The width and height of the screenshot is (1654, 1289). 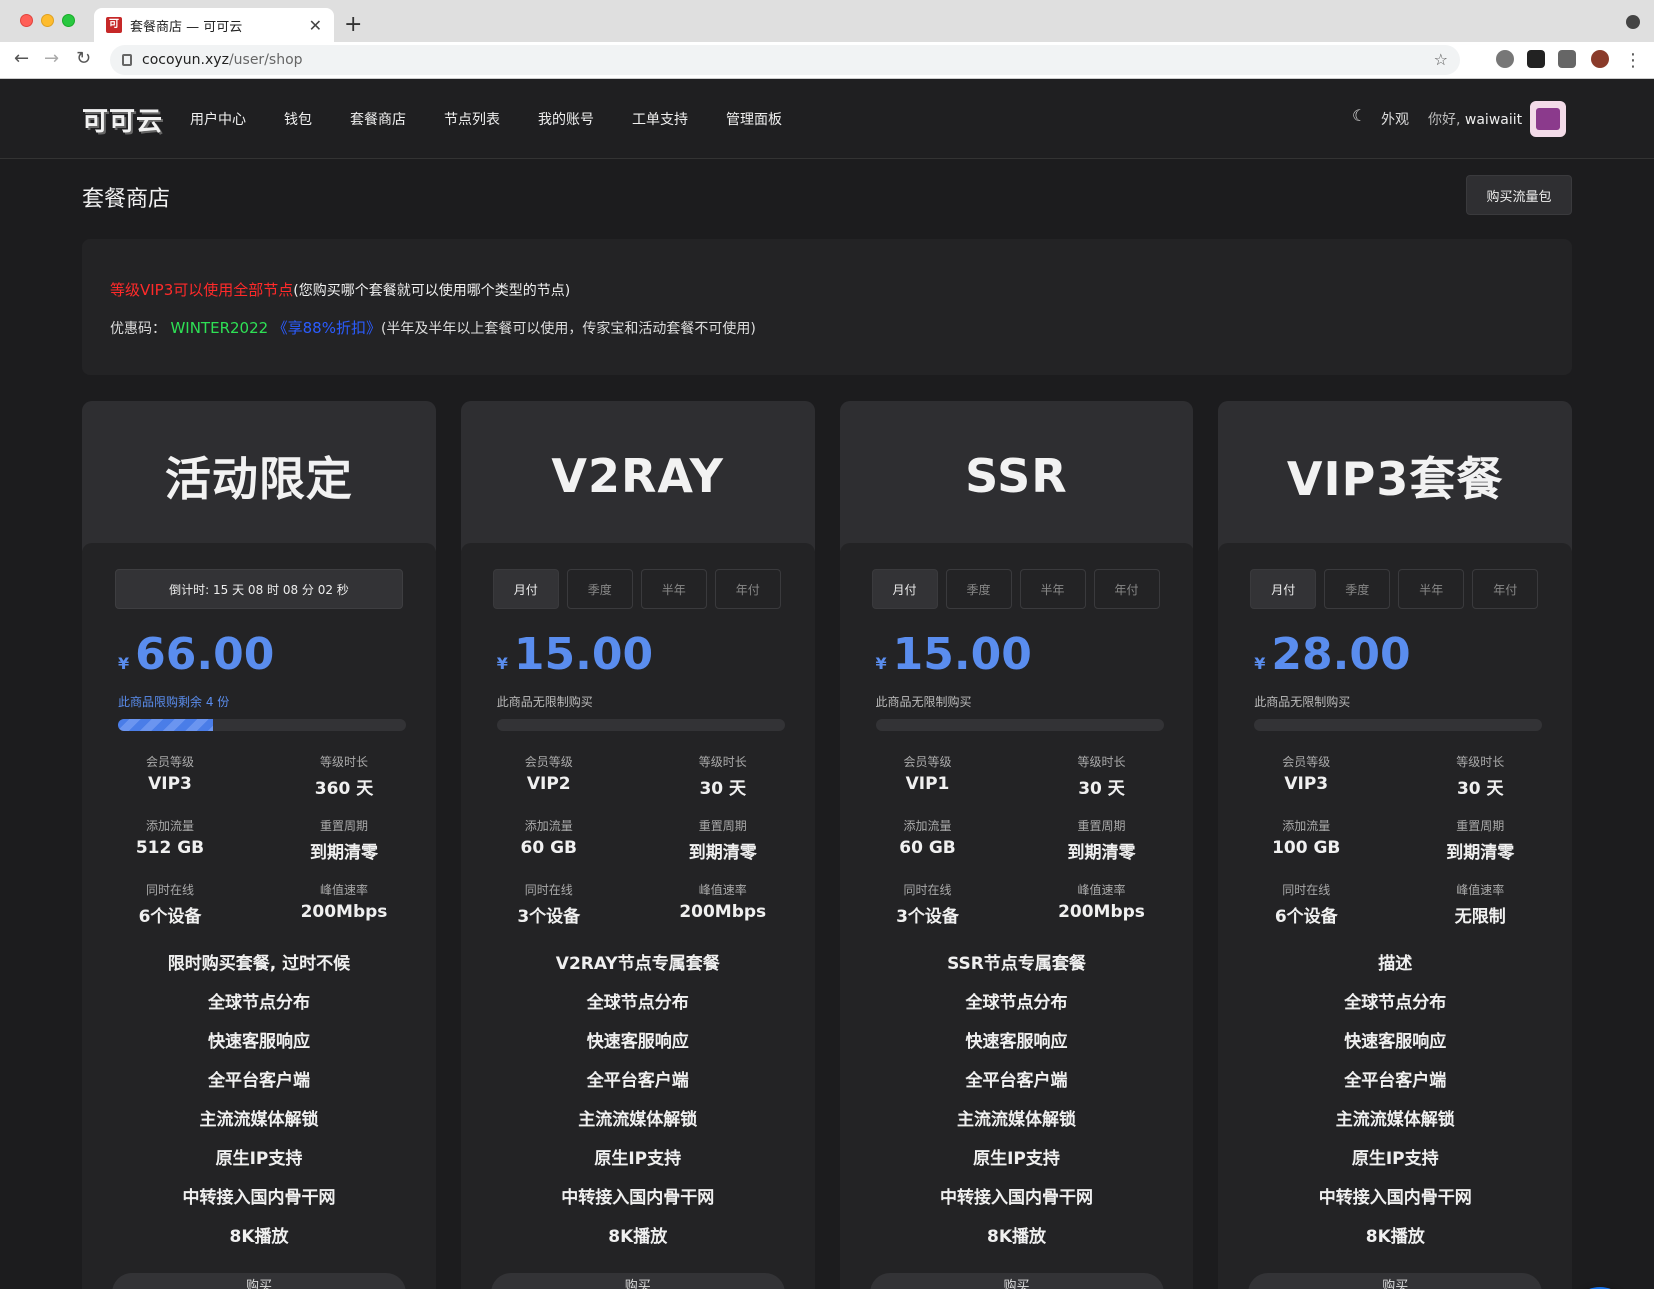 What do you see at coordinates (754, 119) in the screenshot?
I see `nav-item-admin: 管理面板` at bounding box center [754, 119].